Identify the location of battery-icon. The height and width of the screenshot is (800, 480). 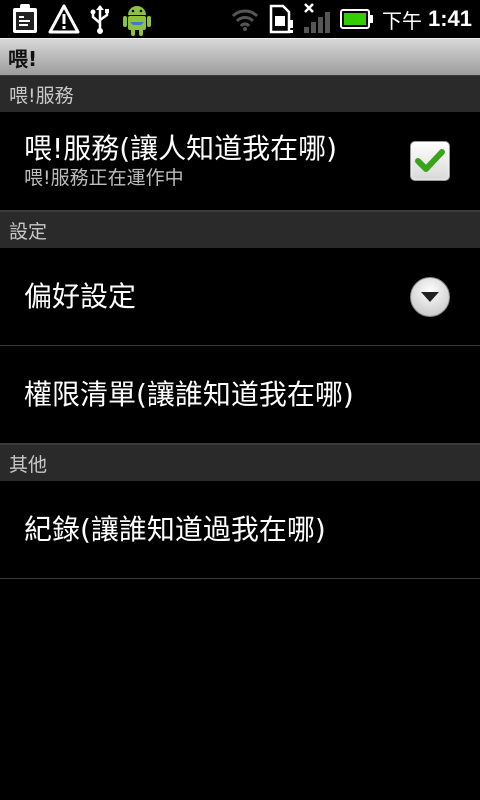
(356, 19).